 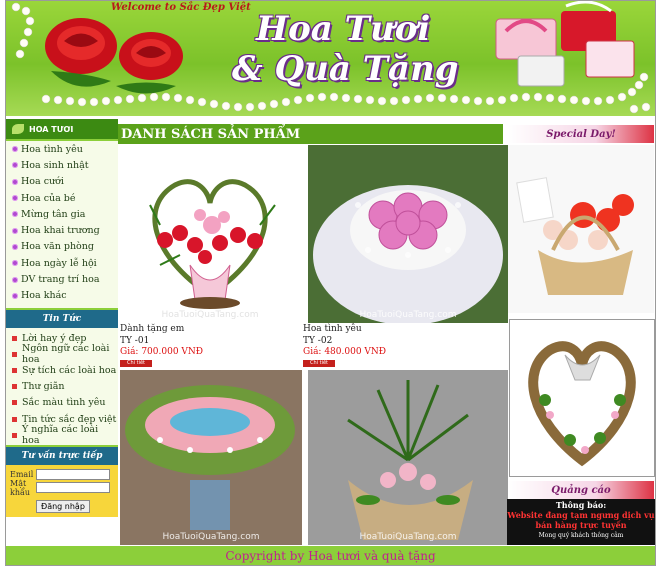 What do you see at coordinates (345, 352) in the screenshot?
I see `product-price-2: Giá: 480.000 VNĐ` at bounding box center [345, 352].